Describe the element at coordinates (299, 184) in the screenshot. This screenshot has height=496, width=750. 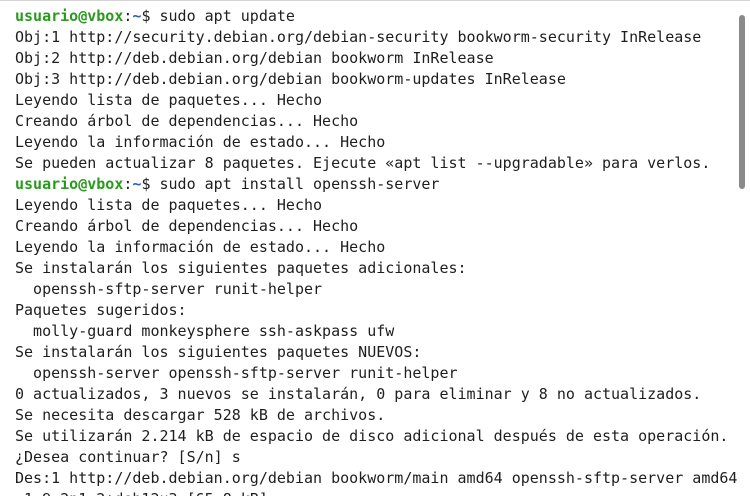
I see `command-text: sudo apt install openssh-server` at that location.